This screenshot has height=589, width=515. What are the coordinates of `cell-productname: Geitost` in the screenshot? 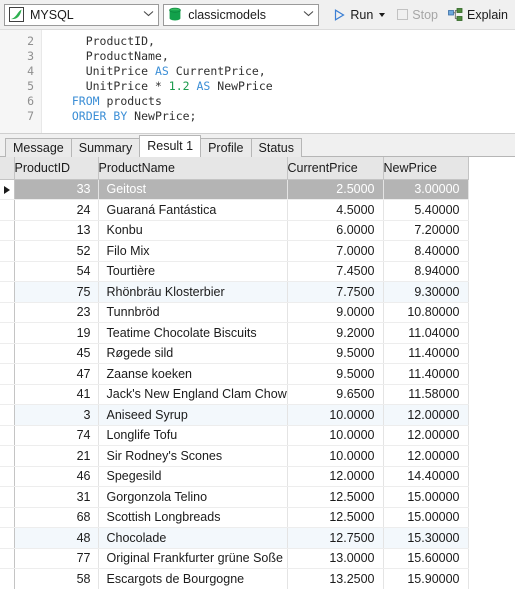 It's located at (193, 189).